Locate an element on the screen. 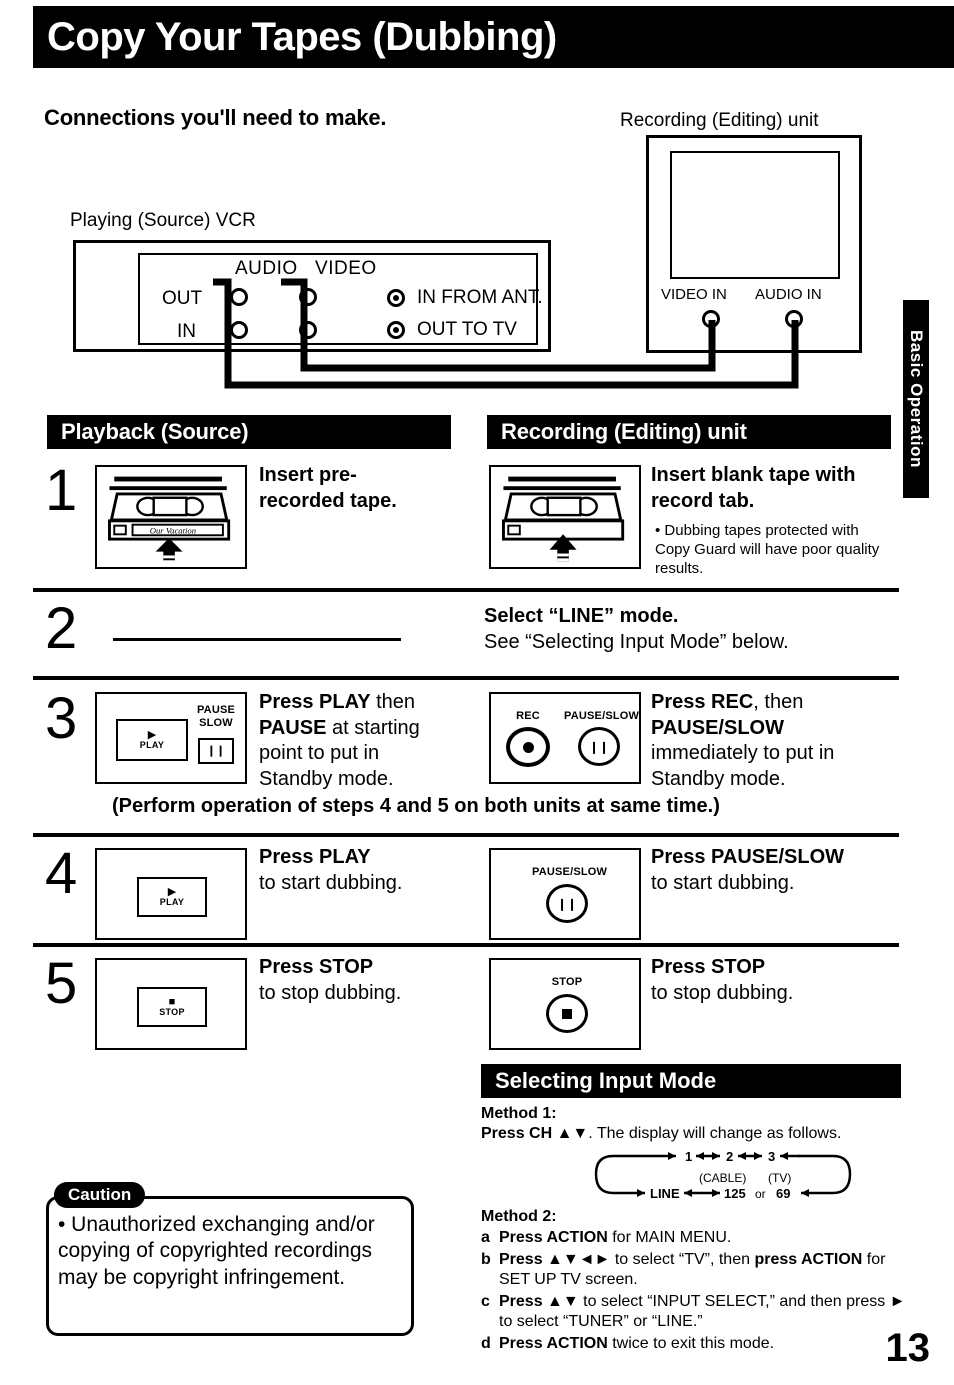  selecting-input-mode-header: Selecting Input Mode is located at coordinates (691, 1081).